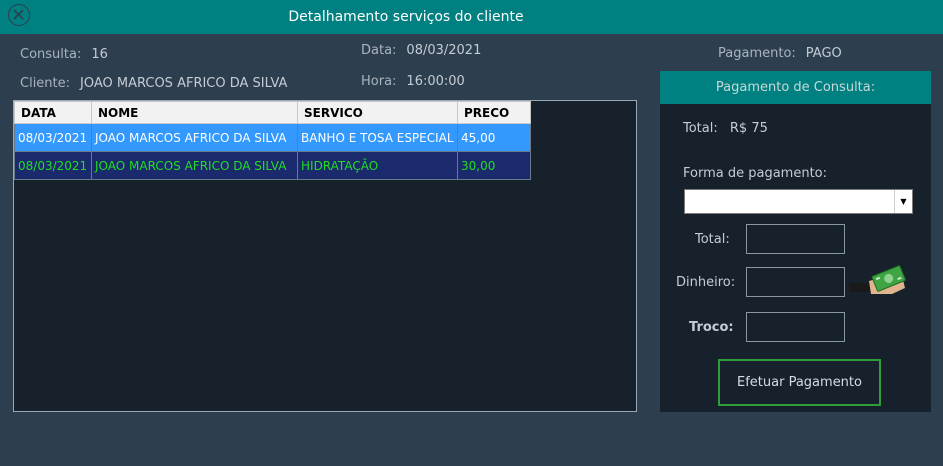 The image size is (943, 466). What do you see at coordinates (795, 327) in the screenshot?
I see `troco-field` at bounding box center [795, 327].